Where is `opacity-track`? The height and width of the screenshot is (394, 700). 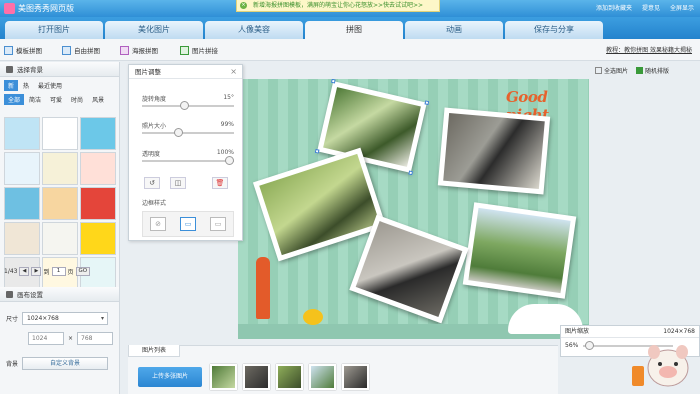
opacity-track is located at coordinates (188, 160).